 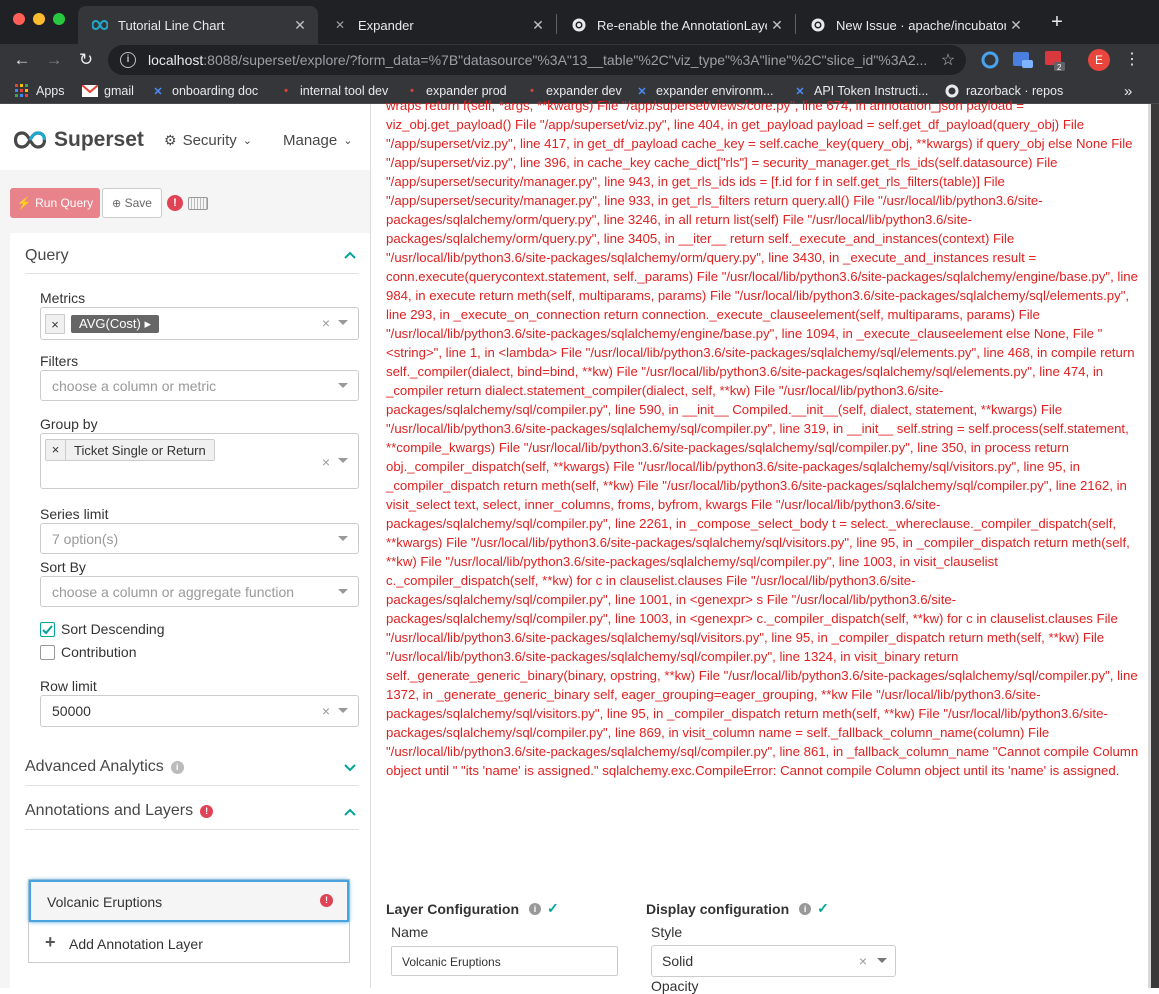 I want to click on style-select: Solid ×, so click(x=773, y=961).